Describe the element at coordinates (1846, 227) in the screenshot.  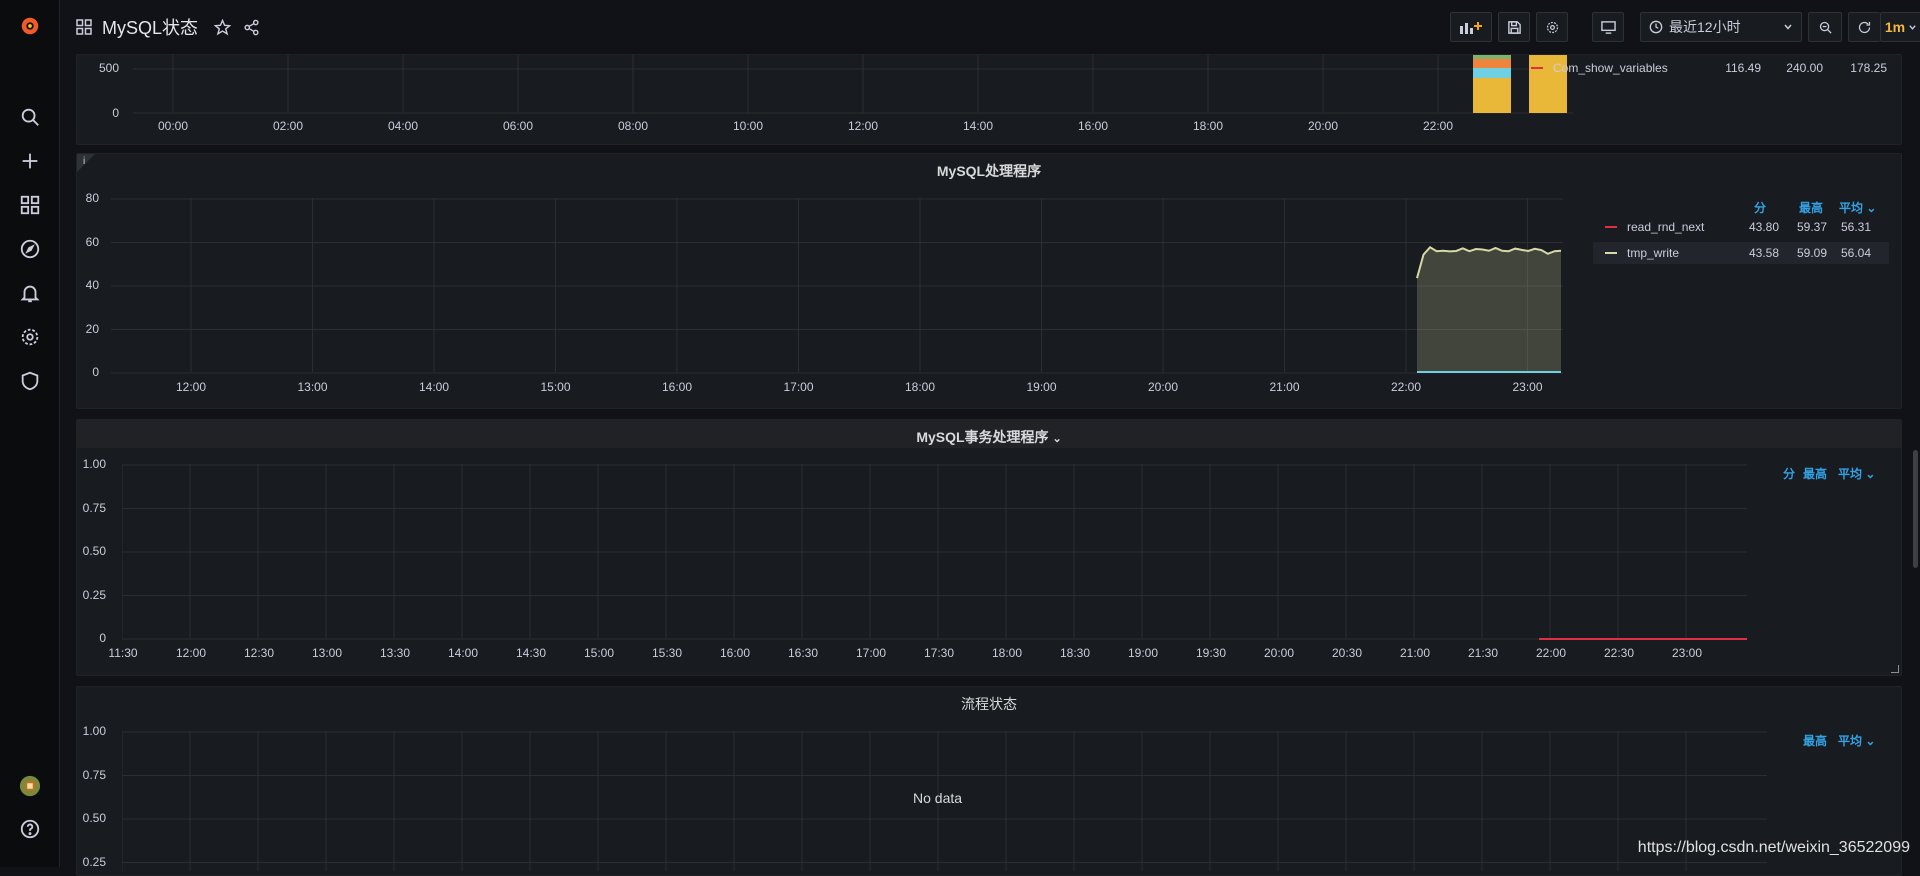
I see `legend-avg: 56.31` at that location.